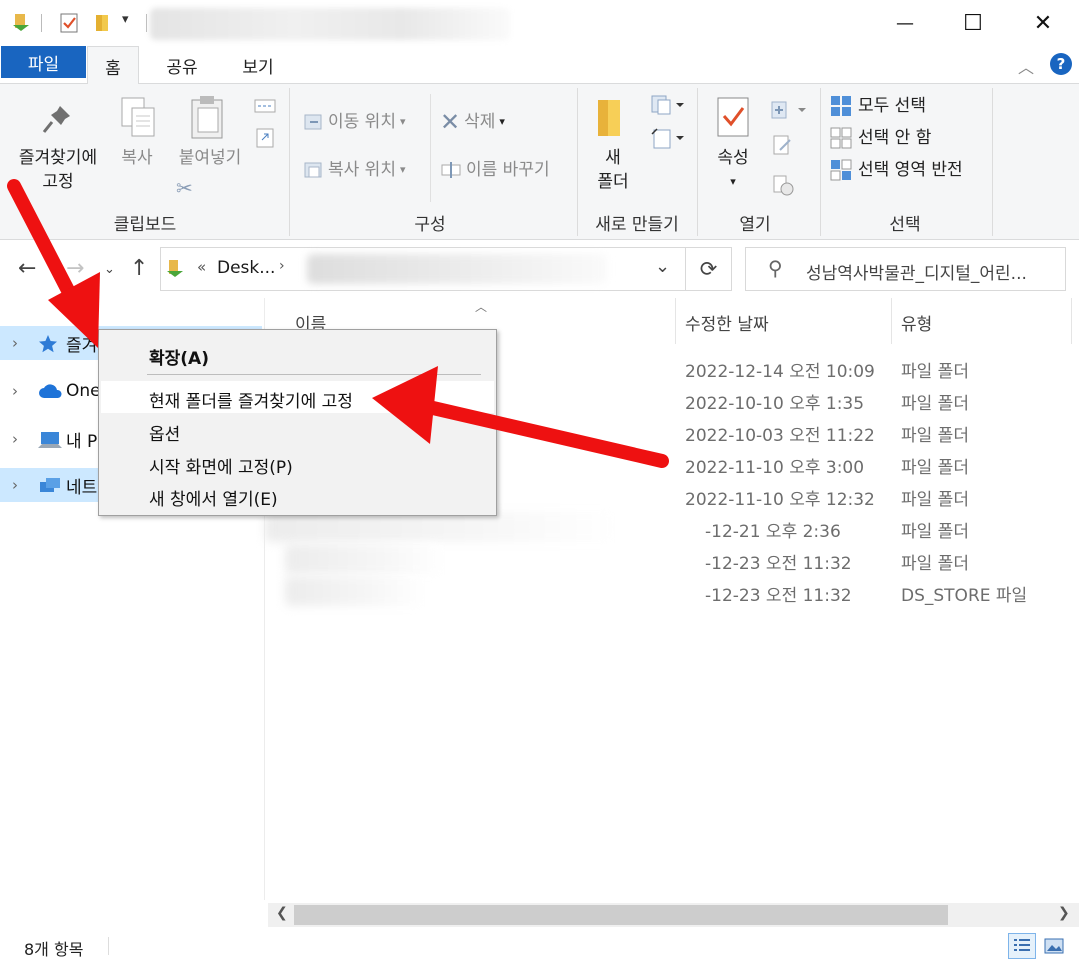  Describe the element at coordinates (672, 560) in the screenshot. I see `table-row: -12-23 오전 11:32 파일 폴더` at that location.